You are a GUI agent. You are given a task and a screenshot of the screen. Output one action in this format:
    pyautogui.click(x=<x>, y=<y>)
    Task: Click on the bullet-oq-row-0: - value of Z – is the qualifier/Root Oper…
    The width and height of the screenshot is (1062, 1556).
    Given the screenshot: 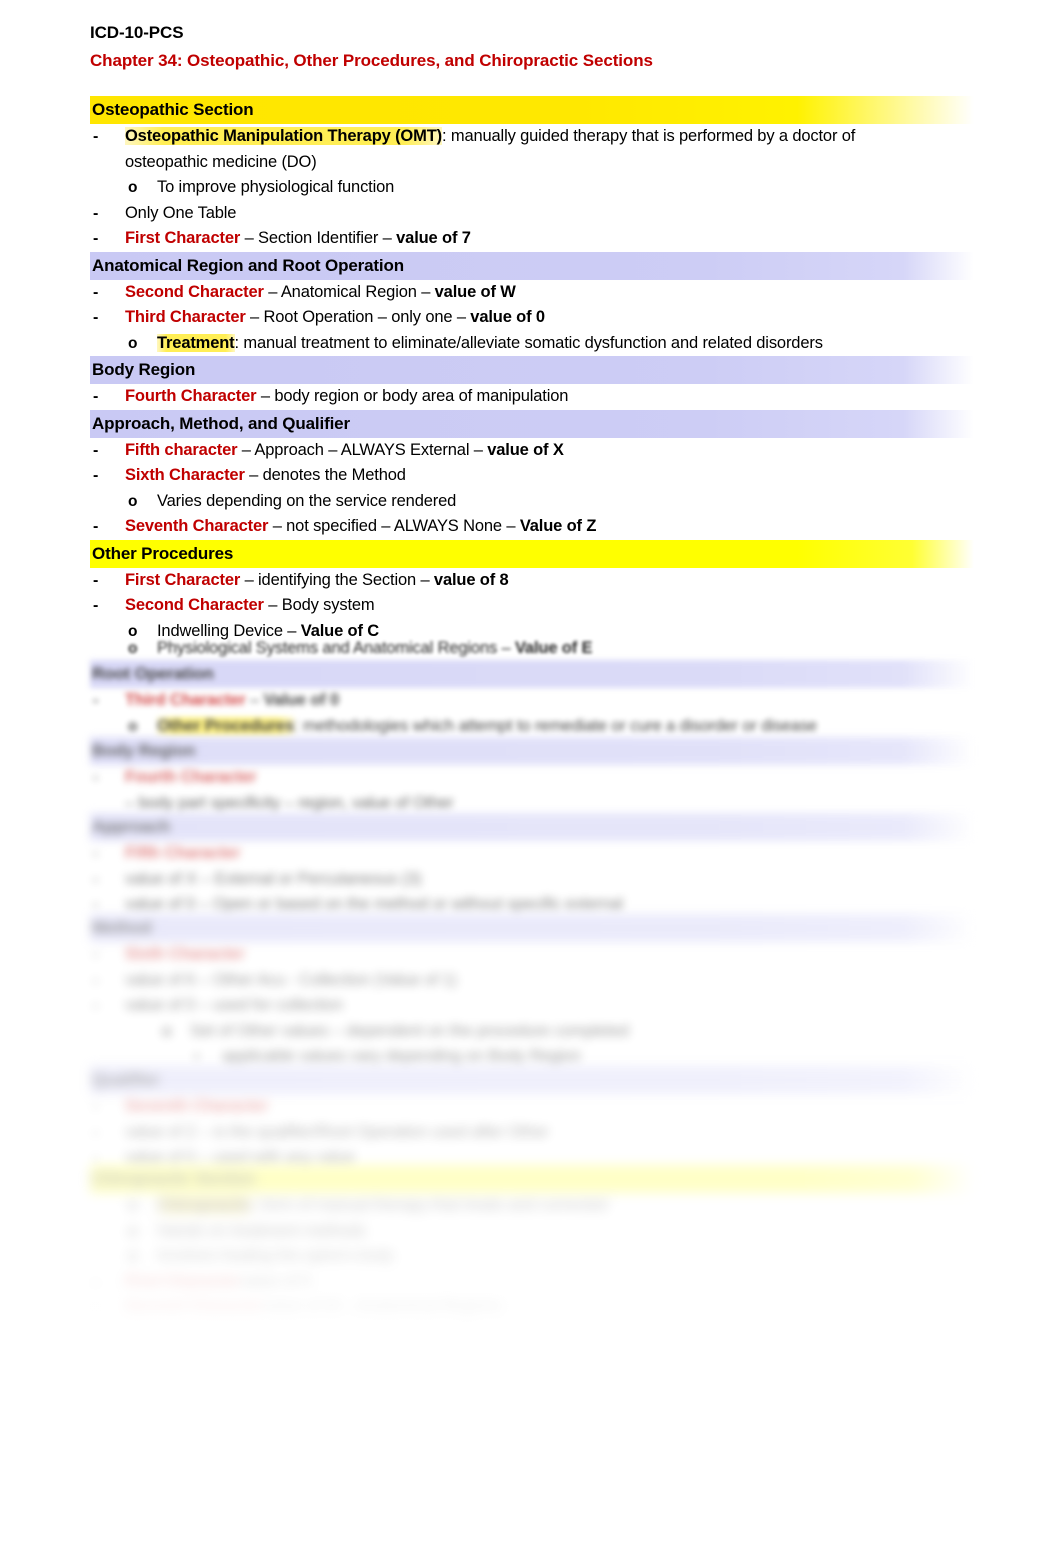 What is the action you would take?
    pyautogui.click(x=535, y=1133)
    